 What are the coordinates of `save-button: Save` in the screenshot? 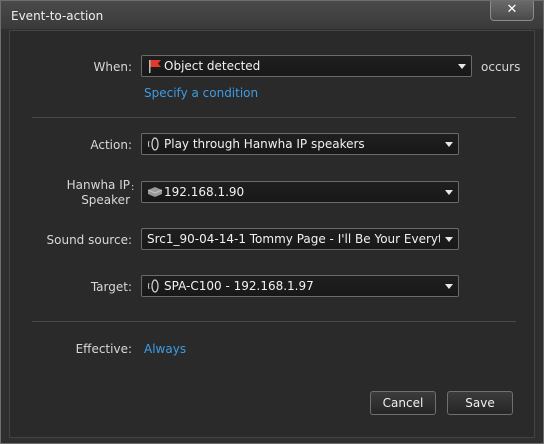 It's located at (480, 403).